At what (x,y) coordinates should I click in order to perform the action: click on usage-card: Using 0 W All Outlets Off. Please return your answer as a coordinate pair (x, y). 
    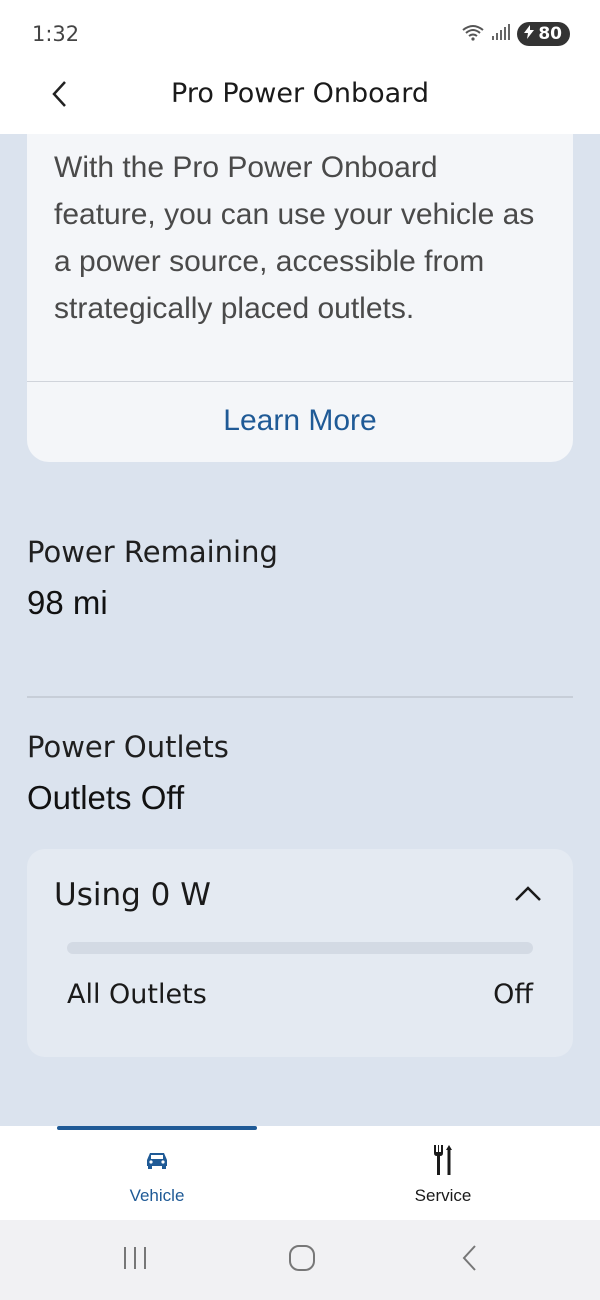
    Looking at the image, I should click on (300, 953).